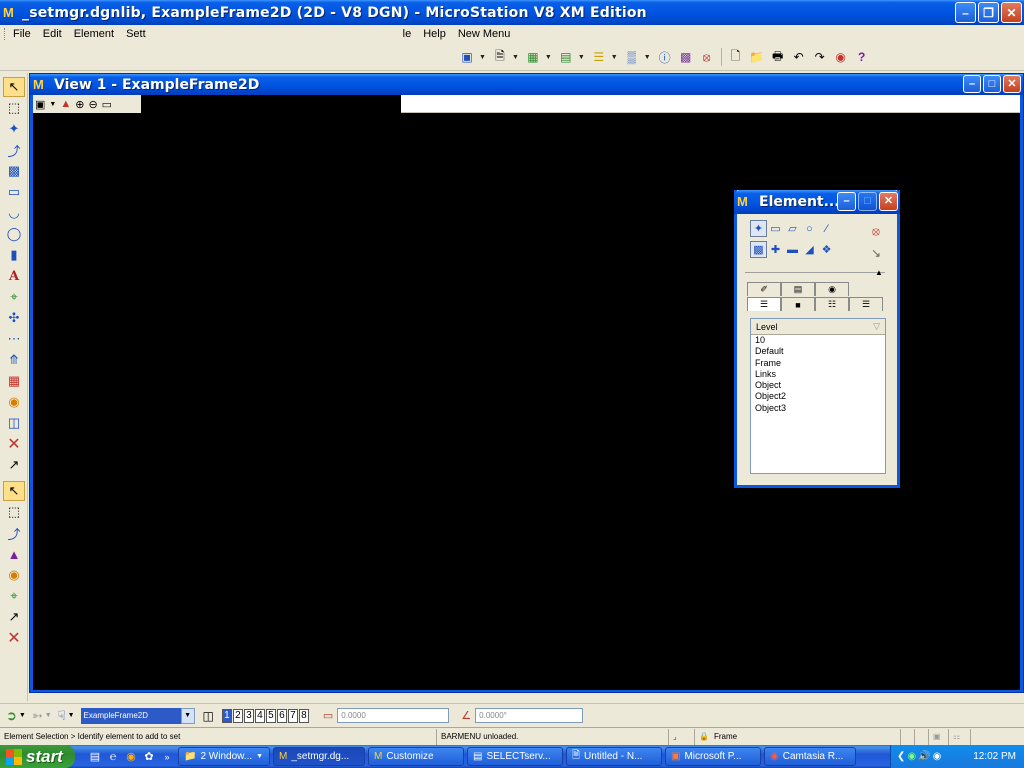 This screenshot has width=1024, height=768. What do you see at coordinates (14, 234) in the screenshot?
I see `circle-icon: ◯` at bounding box center [14, 234].